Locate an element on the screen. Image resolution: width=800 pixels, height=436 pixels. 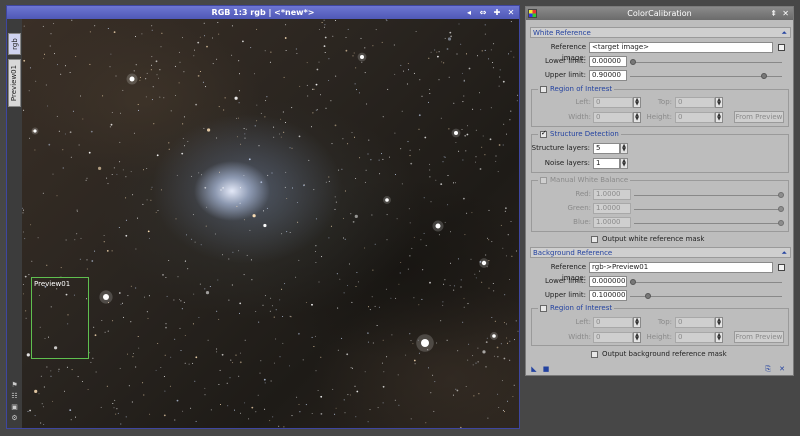
structure-detection-legend: Structure Detection is located at coordinates (579, 133).